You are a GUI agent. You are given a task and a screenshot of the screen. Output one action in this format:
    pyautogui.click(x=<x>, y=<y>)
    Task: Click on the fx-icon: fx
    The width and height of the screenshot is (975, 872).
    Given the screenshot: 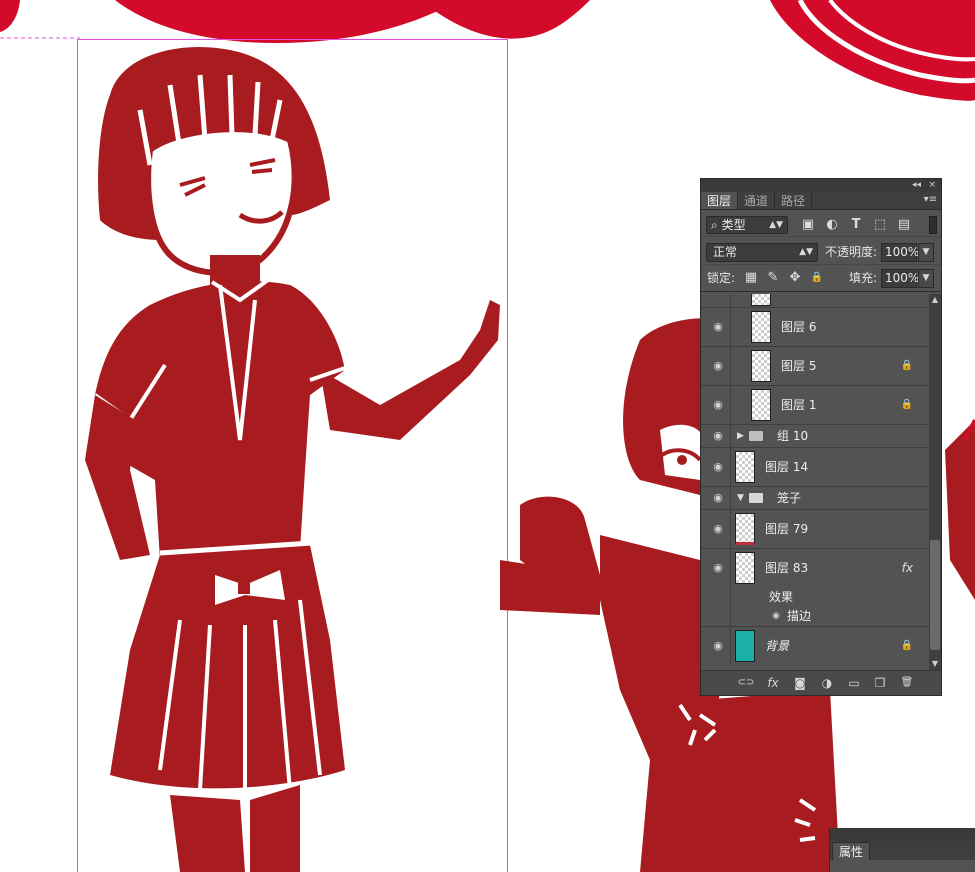 What is the action you would take?
    pyautogui.click(x=907, y=568)
    